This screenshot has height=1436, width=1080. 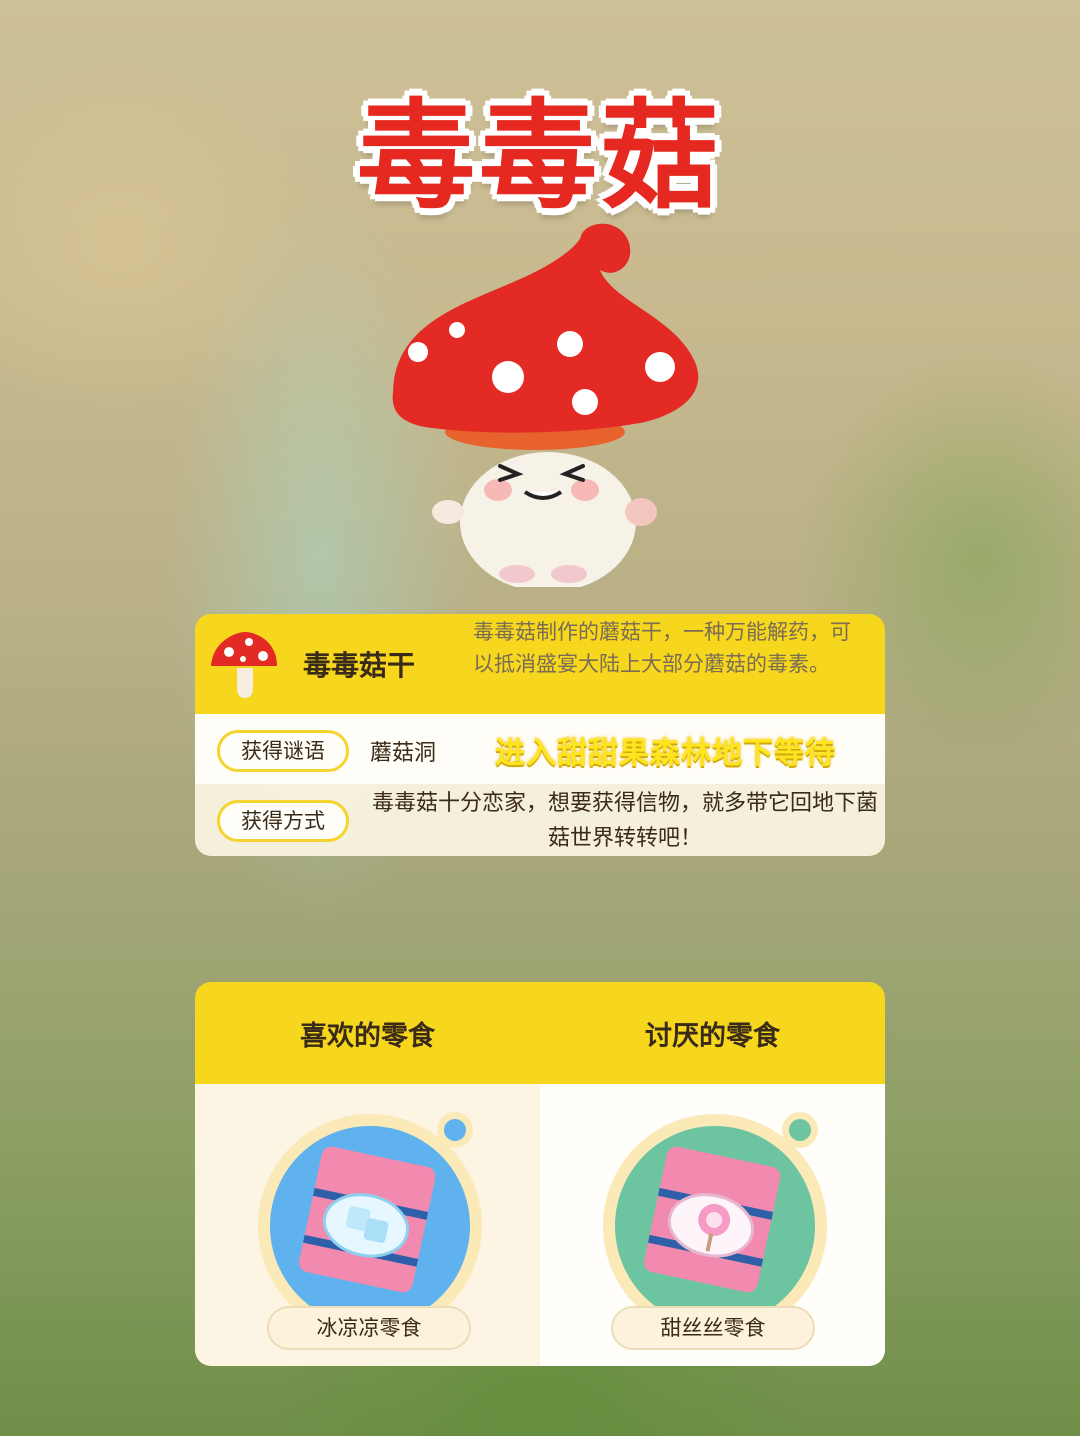 What do you see at coordinates (370, 1225) in the screenshot?
I see `ice-candy-icon` at bounding box center [370, 1225].